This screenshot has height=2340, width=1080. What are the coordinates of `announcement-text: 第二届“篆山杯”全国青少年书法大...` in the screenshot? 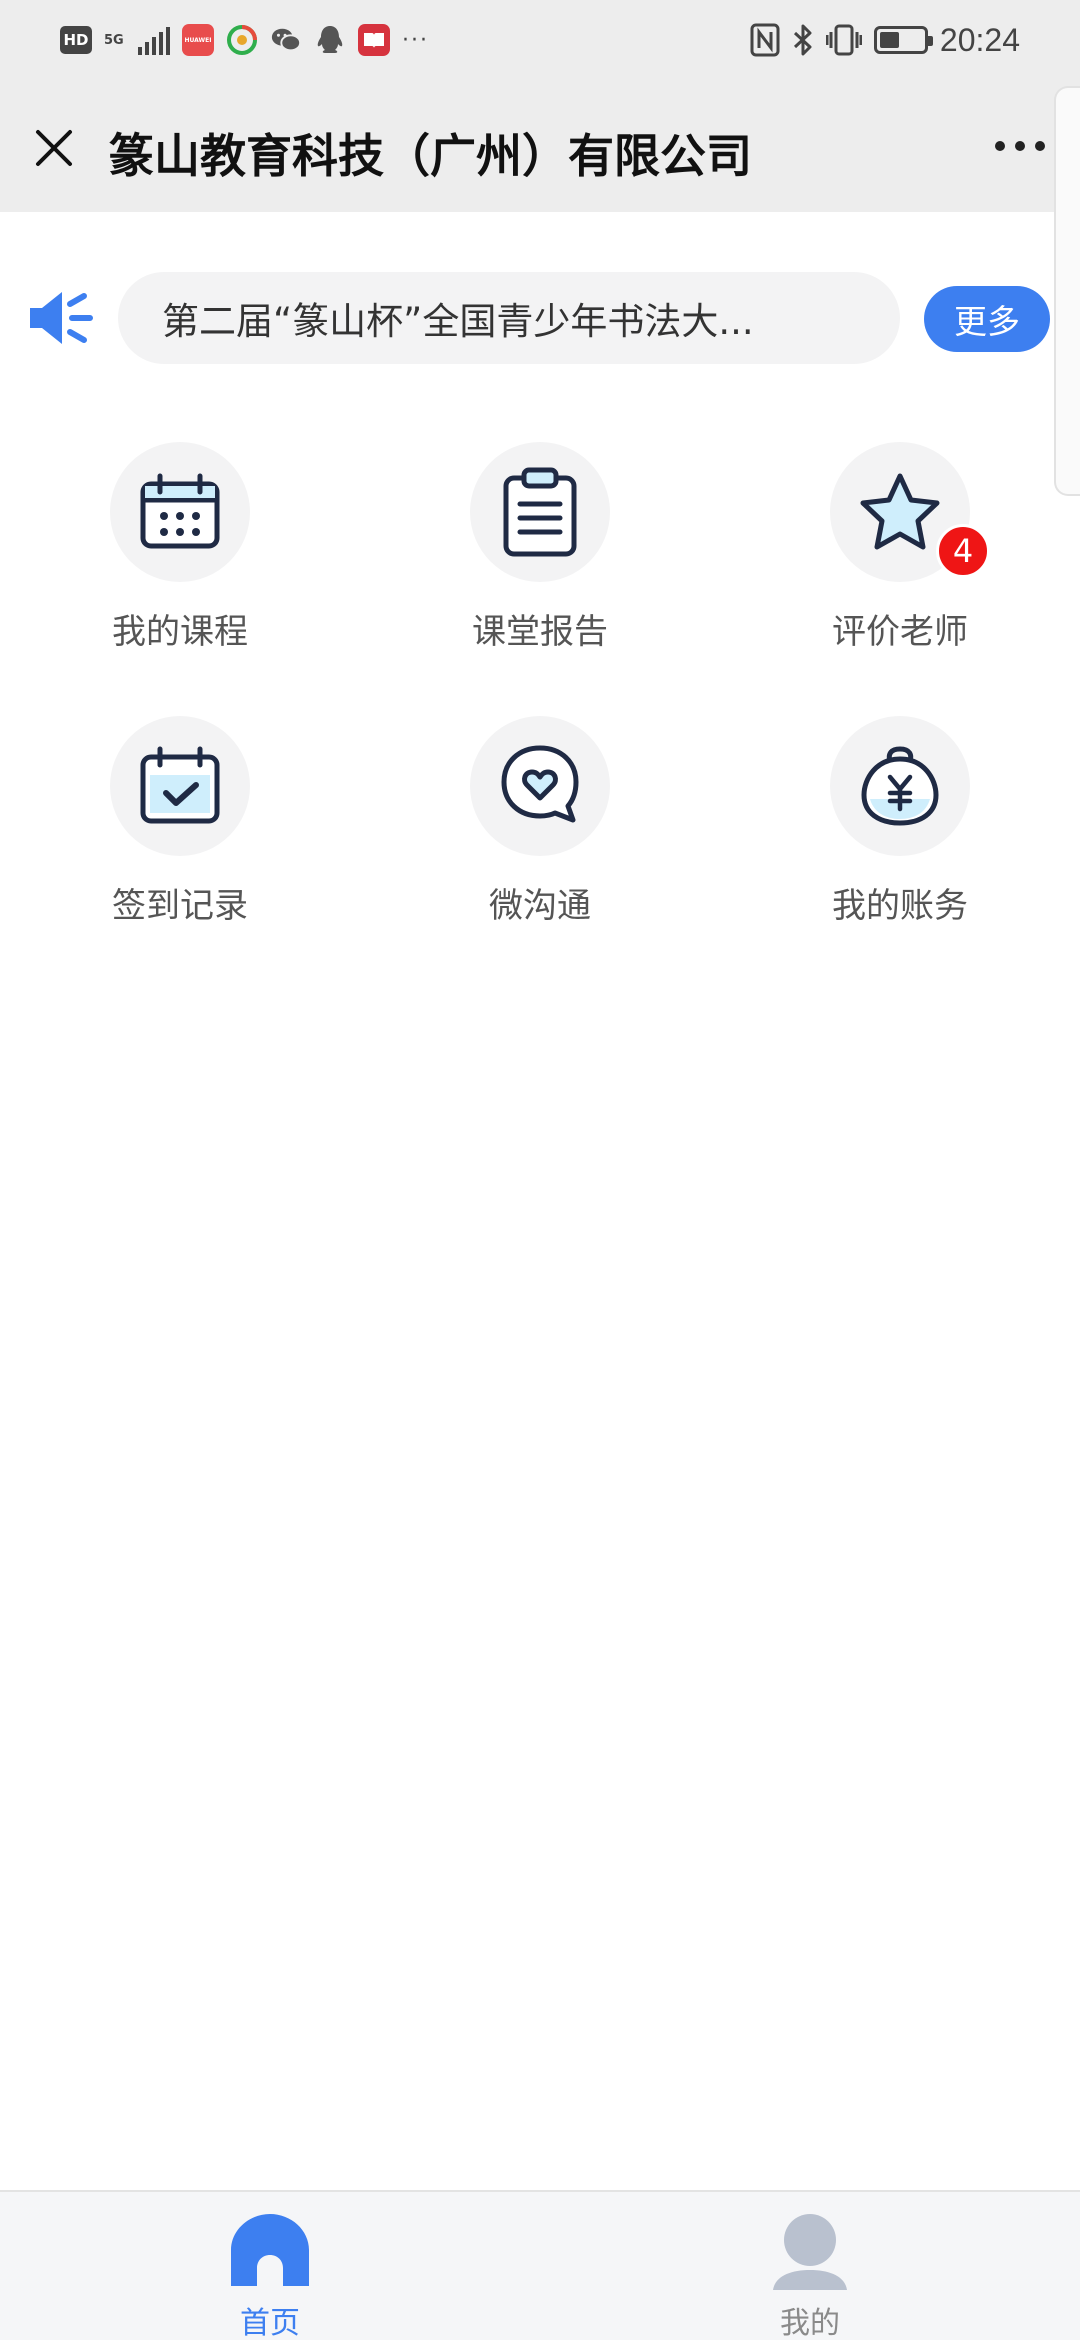 It's located at (458, 321).